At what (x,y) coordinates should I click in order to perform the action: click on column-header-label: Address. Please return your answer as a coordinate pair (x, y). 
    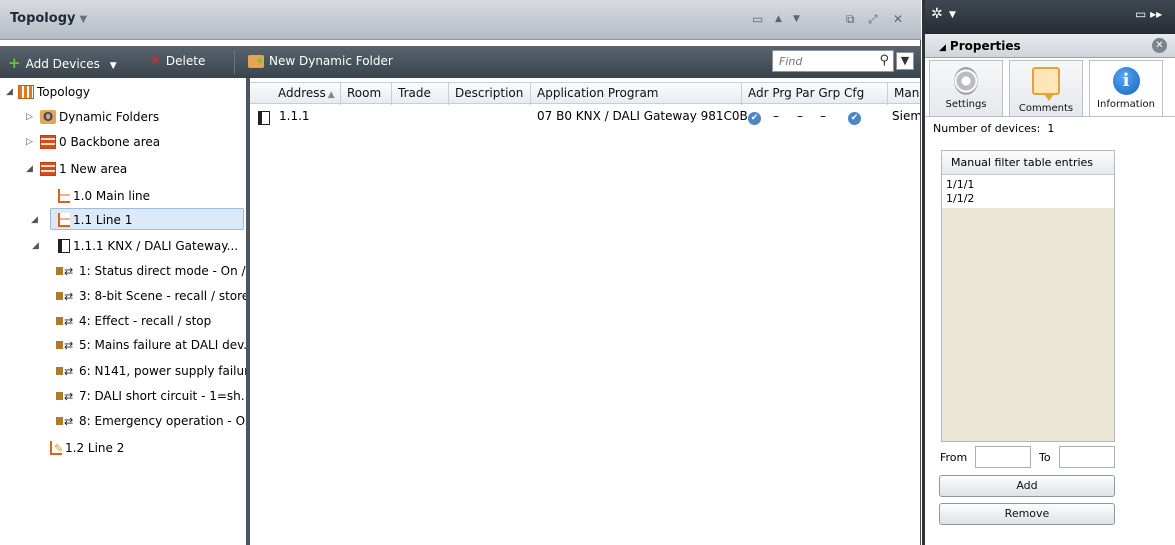
    Looking at the image, I should click on (302, 93).